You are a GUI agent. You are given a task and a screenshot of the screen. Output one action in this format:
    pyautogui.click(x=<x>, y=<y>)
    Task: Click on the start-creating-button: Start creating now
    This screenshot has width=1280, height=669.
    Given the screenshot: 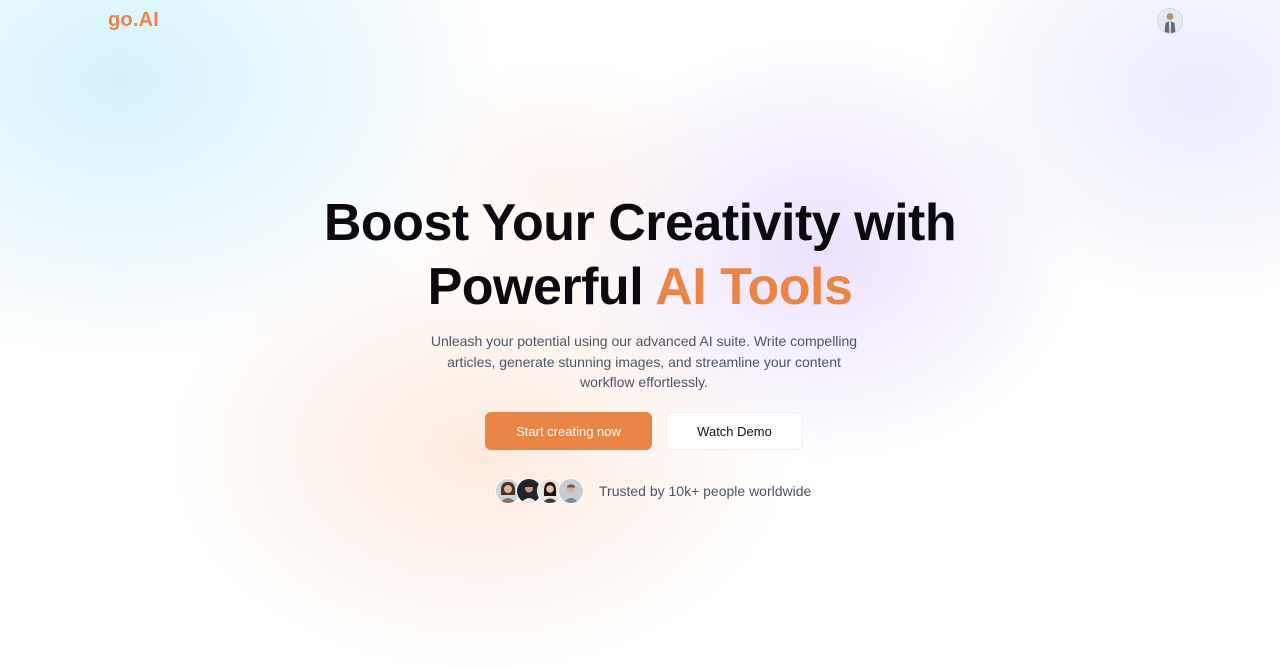 What is the action you would take?
    pyautogui.click(x=568, y=431)
    